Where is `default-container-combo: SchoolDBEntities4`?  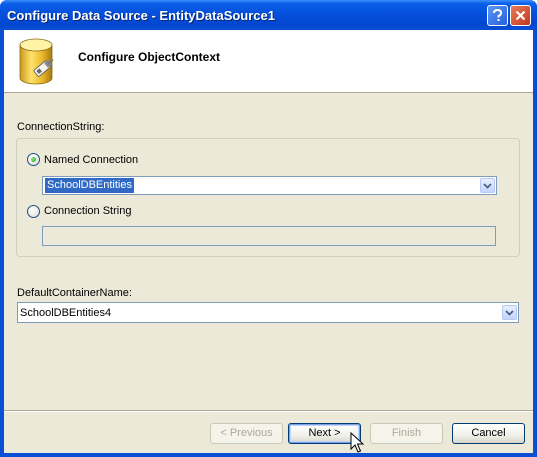 default-container-combo: SchoolDBEntities4 is located at coordinates (268, 312).